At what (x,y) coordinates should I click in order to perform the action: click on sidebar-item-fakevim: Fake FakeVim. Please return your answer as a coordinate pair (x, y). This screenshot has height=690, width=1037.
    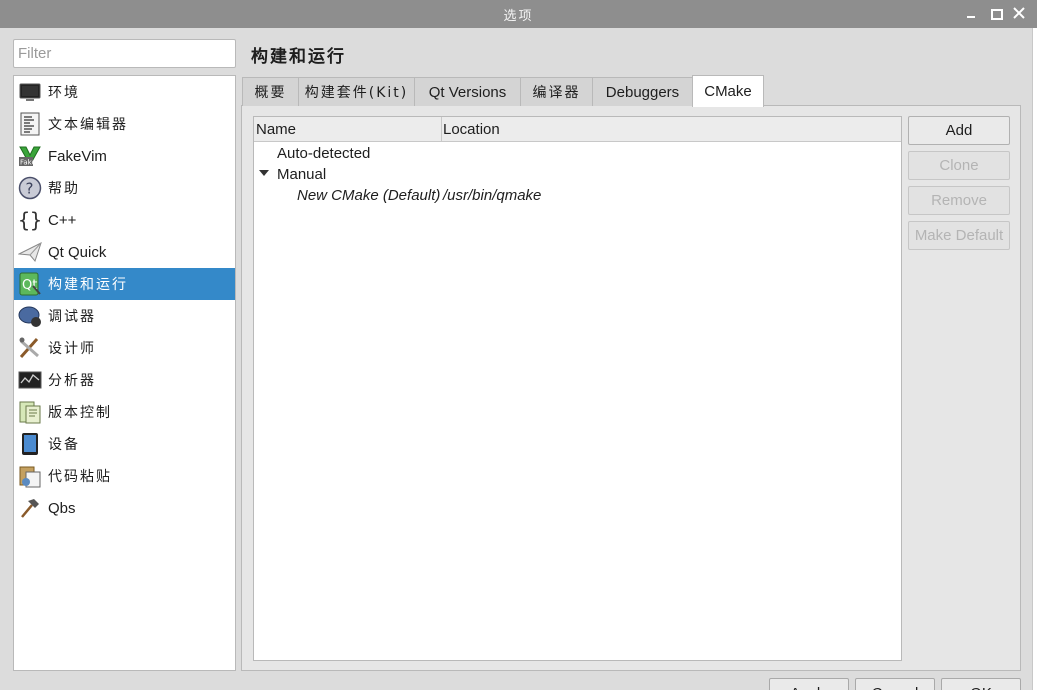
    Looking at the image, I should click on (124, 156).